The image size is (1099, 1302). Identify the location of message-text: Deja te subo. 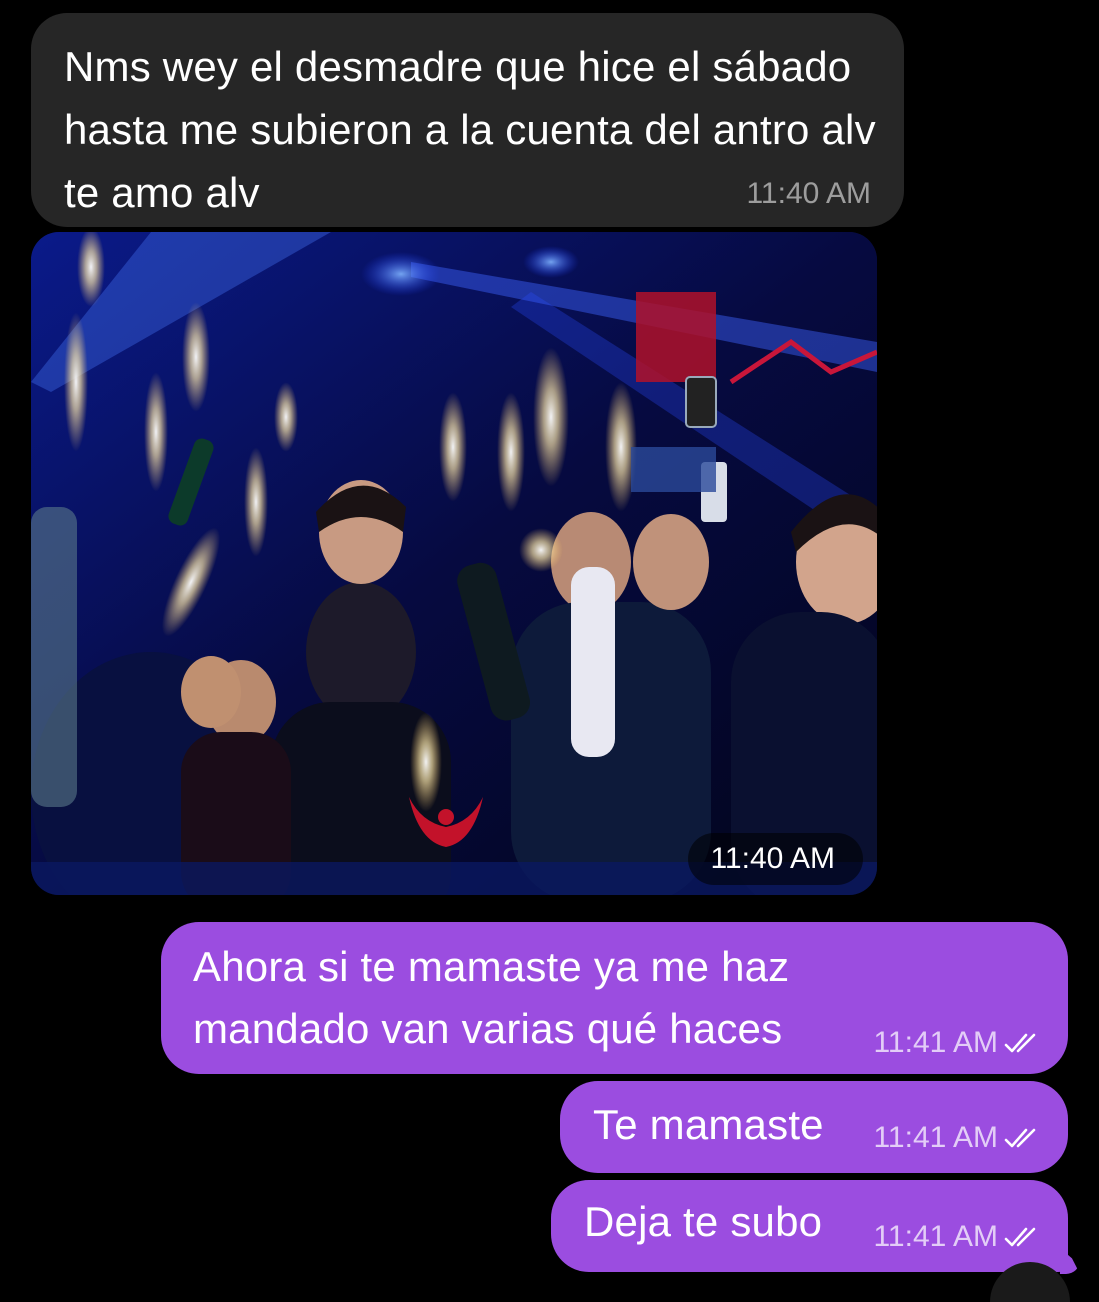
(703, 1221).